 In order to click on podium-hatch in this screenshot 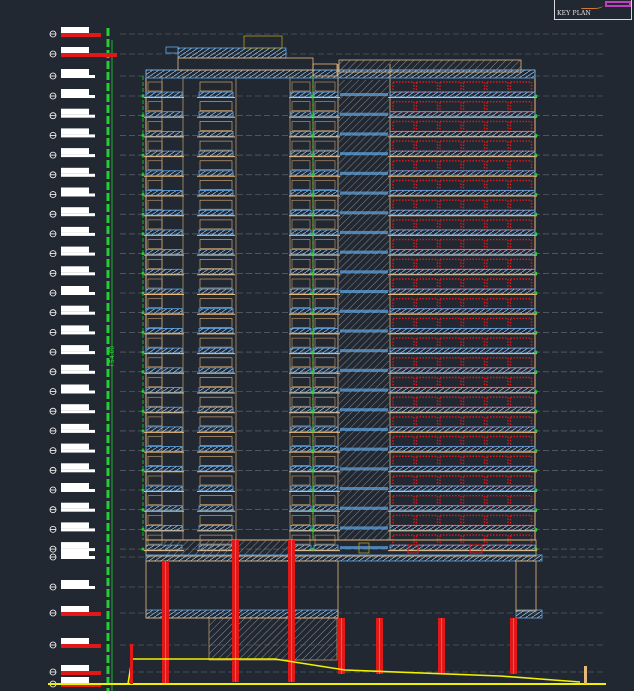, I will do `click(229, 548)`.